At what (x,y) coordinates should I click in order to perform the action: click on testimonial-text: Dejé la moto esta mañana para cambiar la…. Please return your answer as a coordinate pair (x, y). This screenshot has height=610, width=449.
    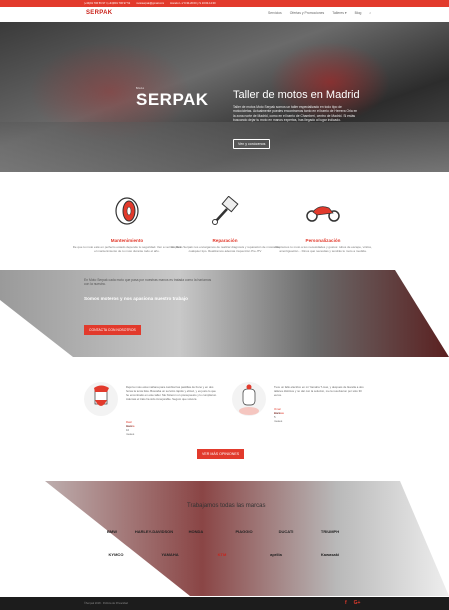
    Looking at the image, I should click on (171, 393).